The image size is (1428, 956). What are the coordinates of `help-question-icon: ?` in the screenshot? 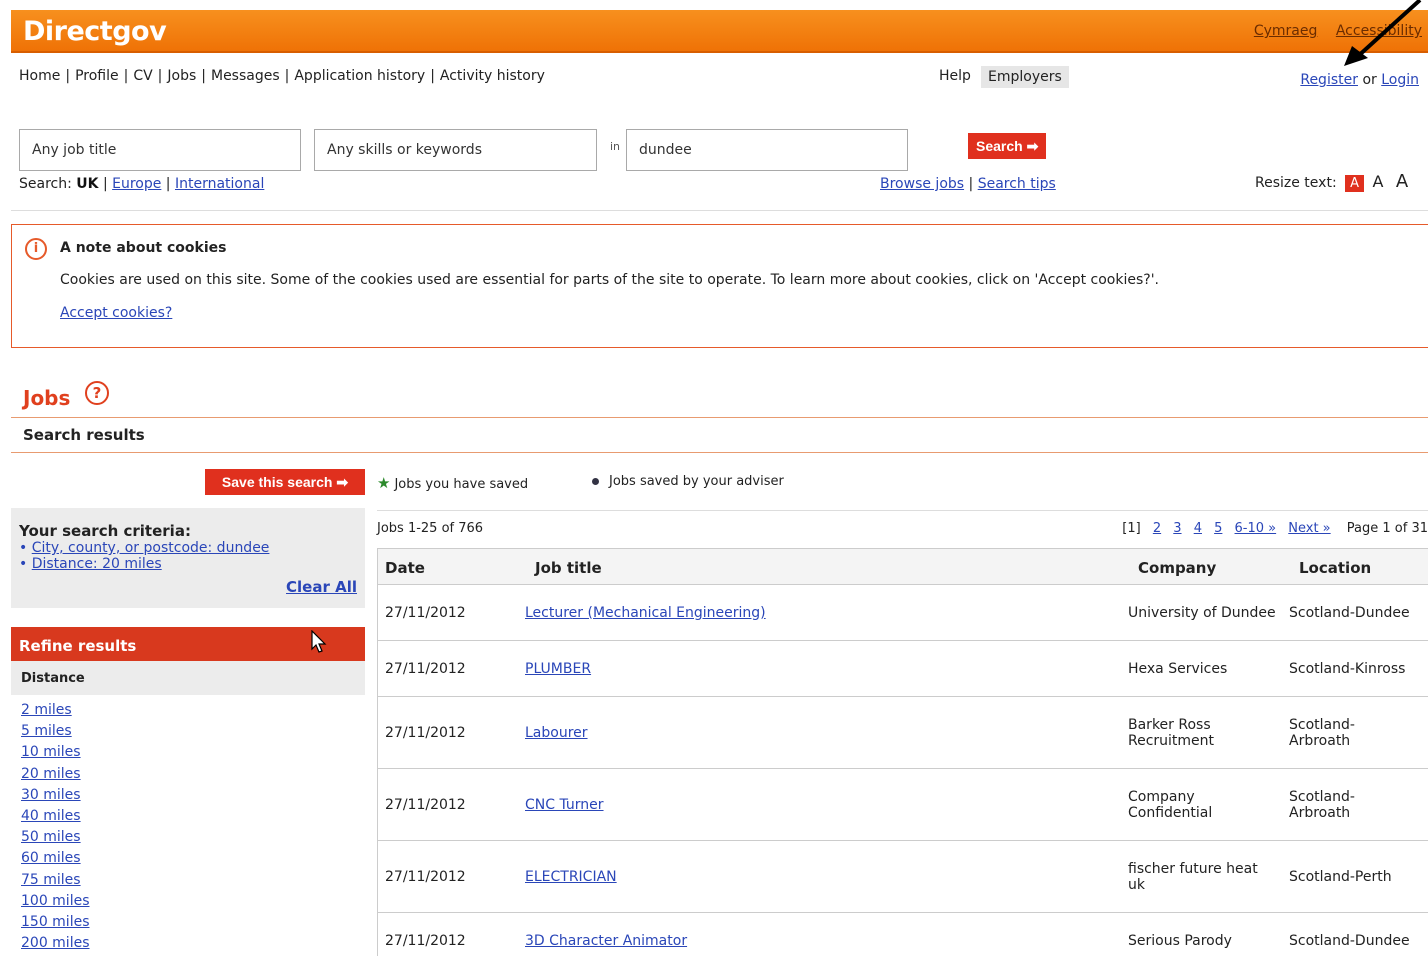 It's located at (97, 393).